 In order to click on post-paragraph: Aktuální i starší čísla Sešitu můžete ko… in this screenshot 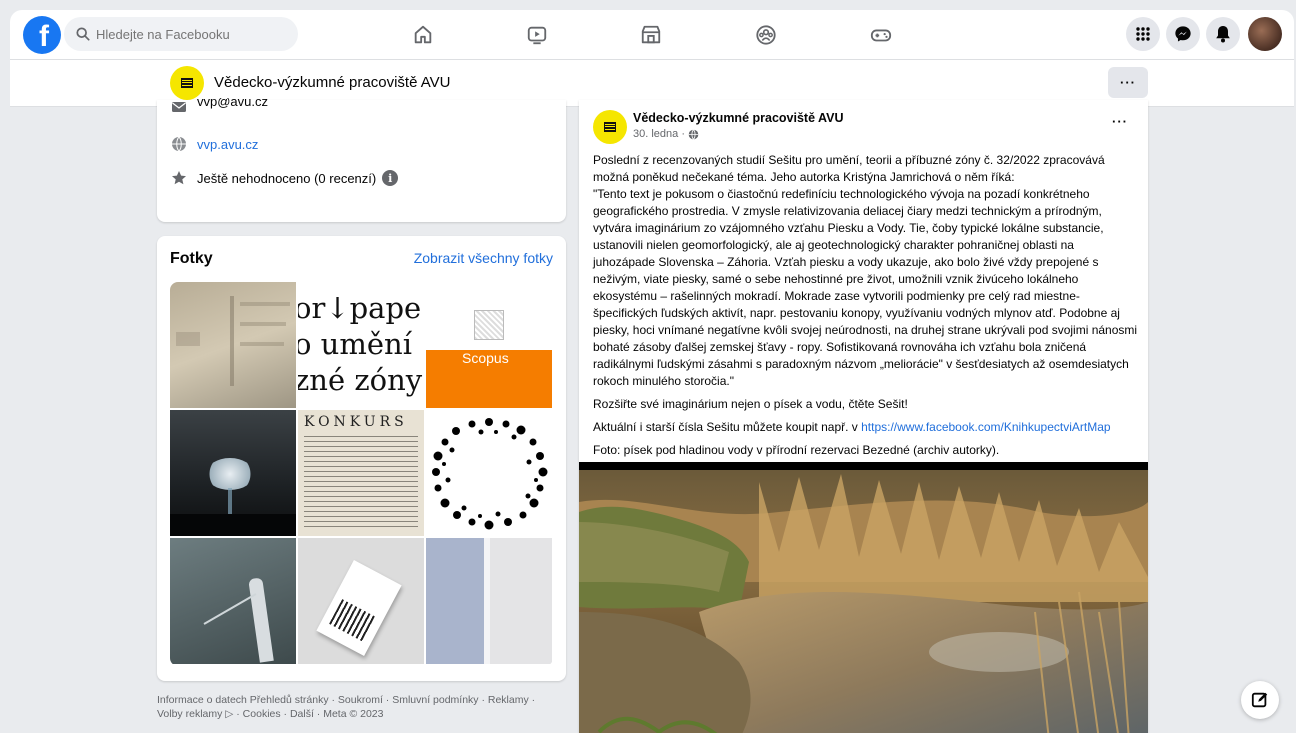, I will do `click(852, 427)`.